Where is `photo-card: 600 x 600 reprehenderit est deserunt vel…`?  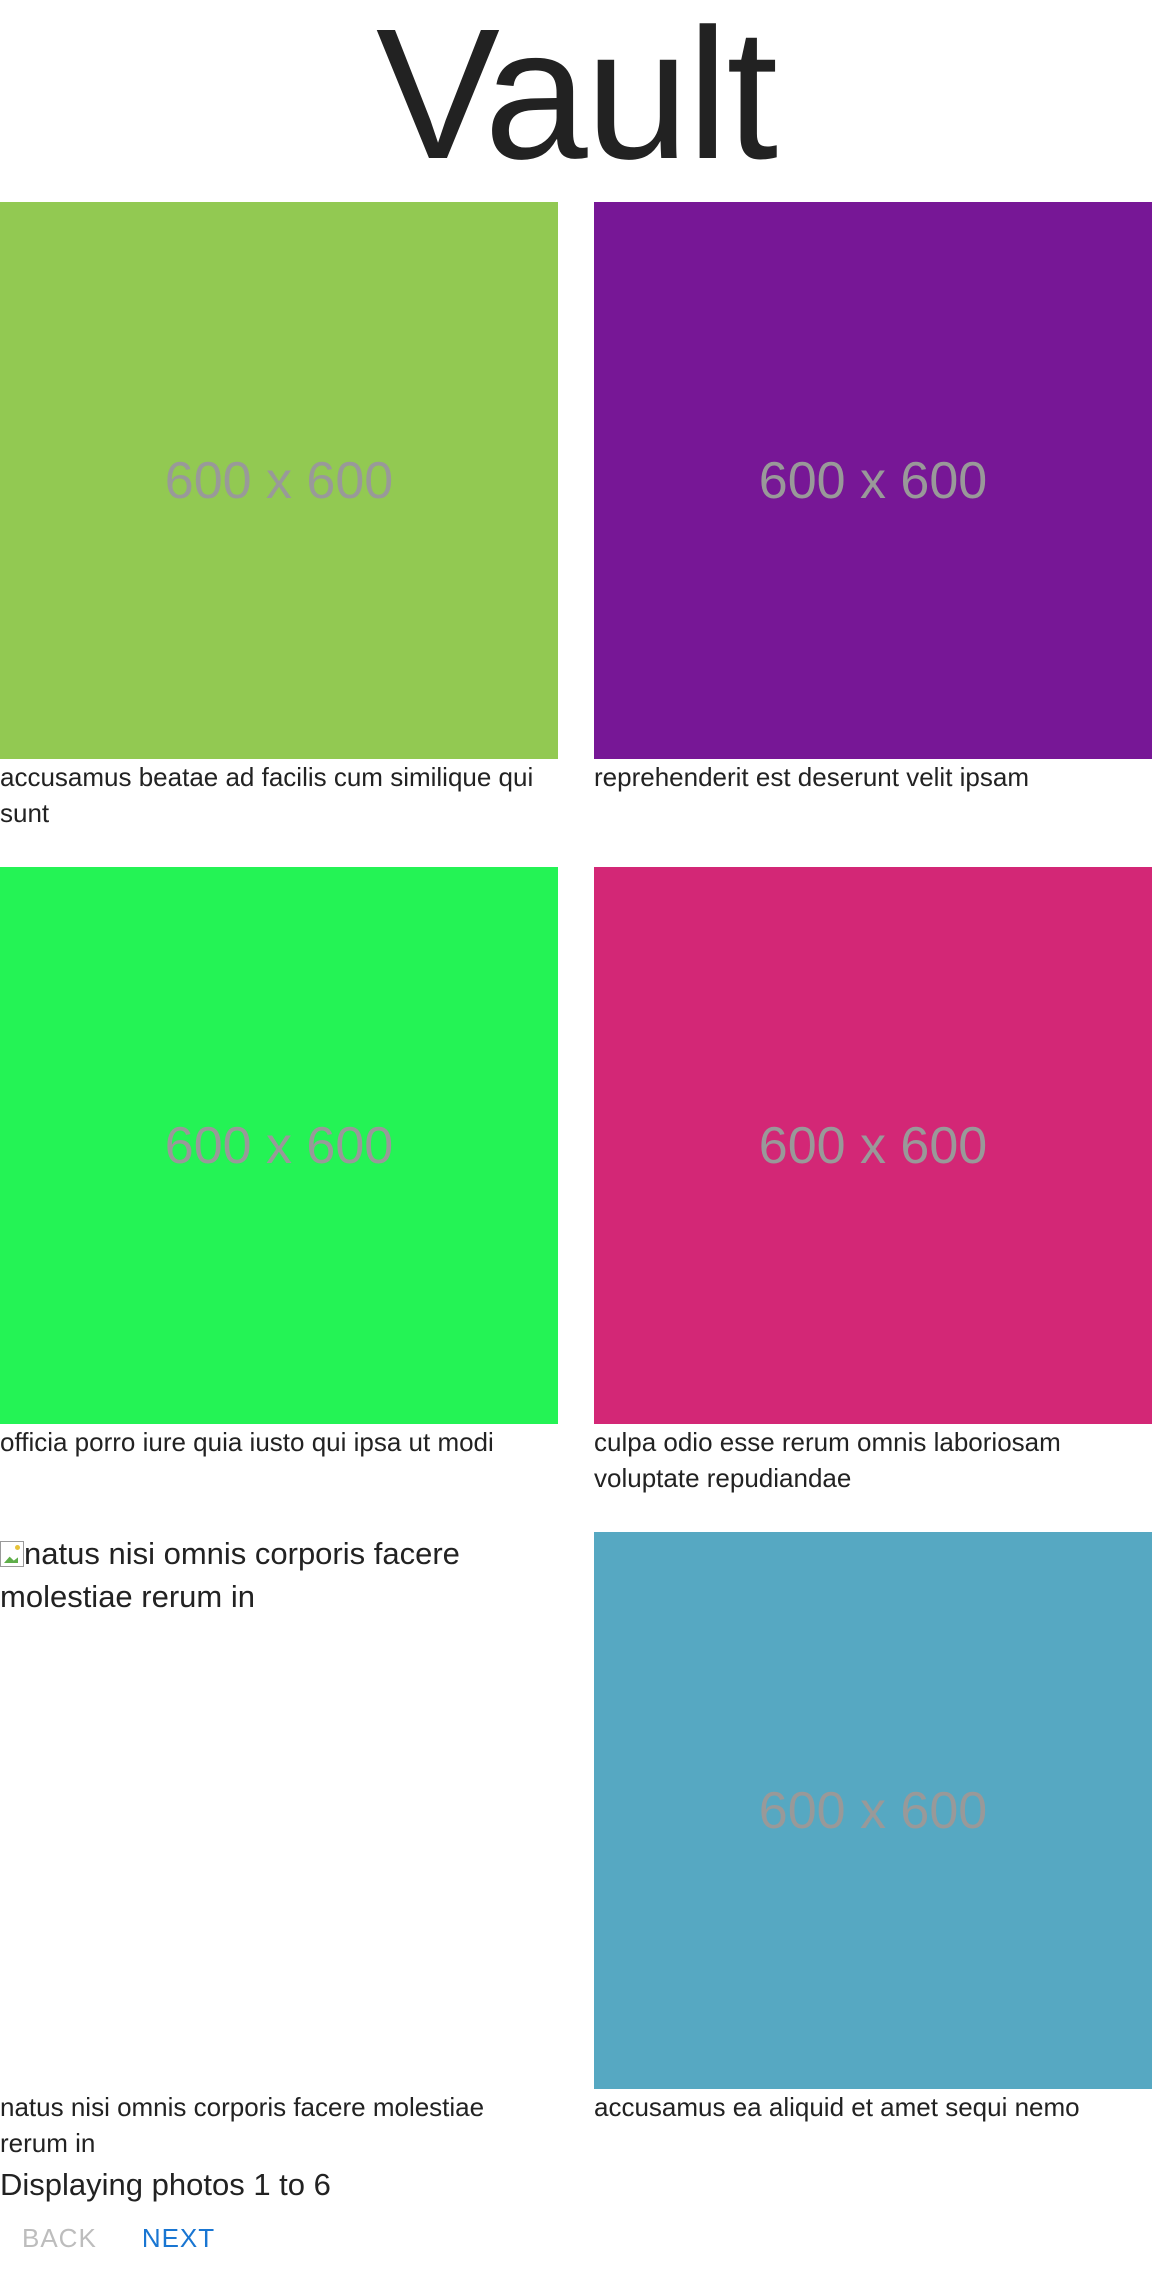 photo-card: 600 x 600 reprehenderit est deserunt vel… is located at coordinates (873, 498).